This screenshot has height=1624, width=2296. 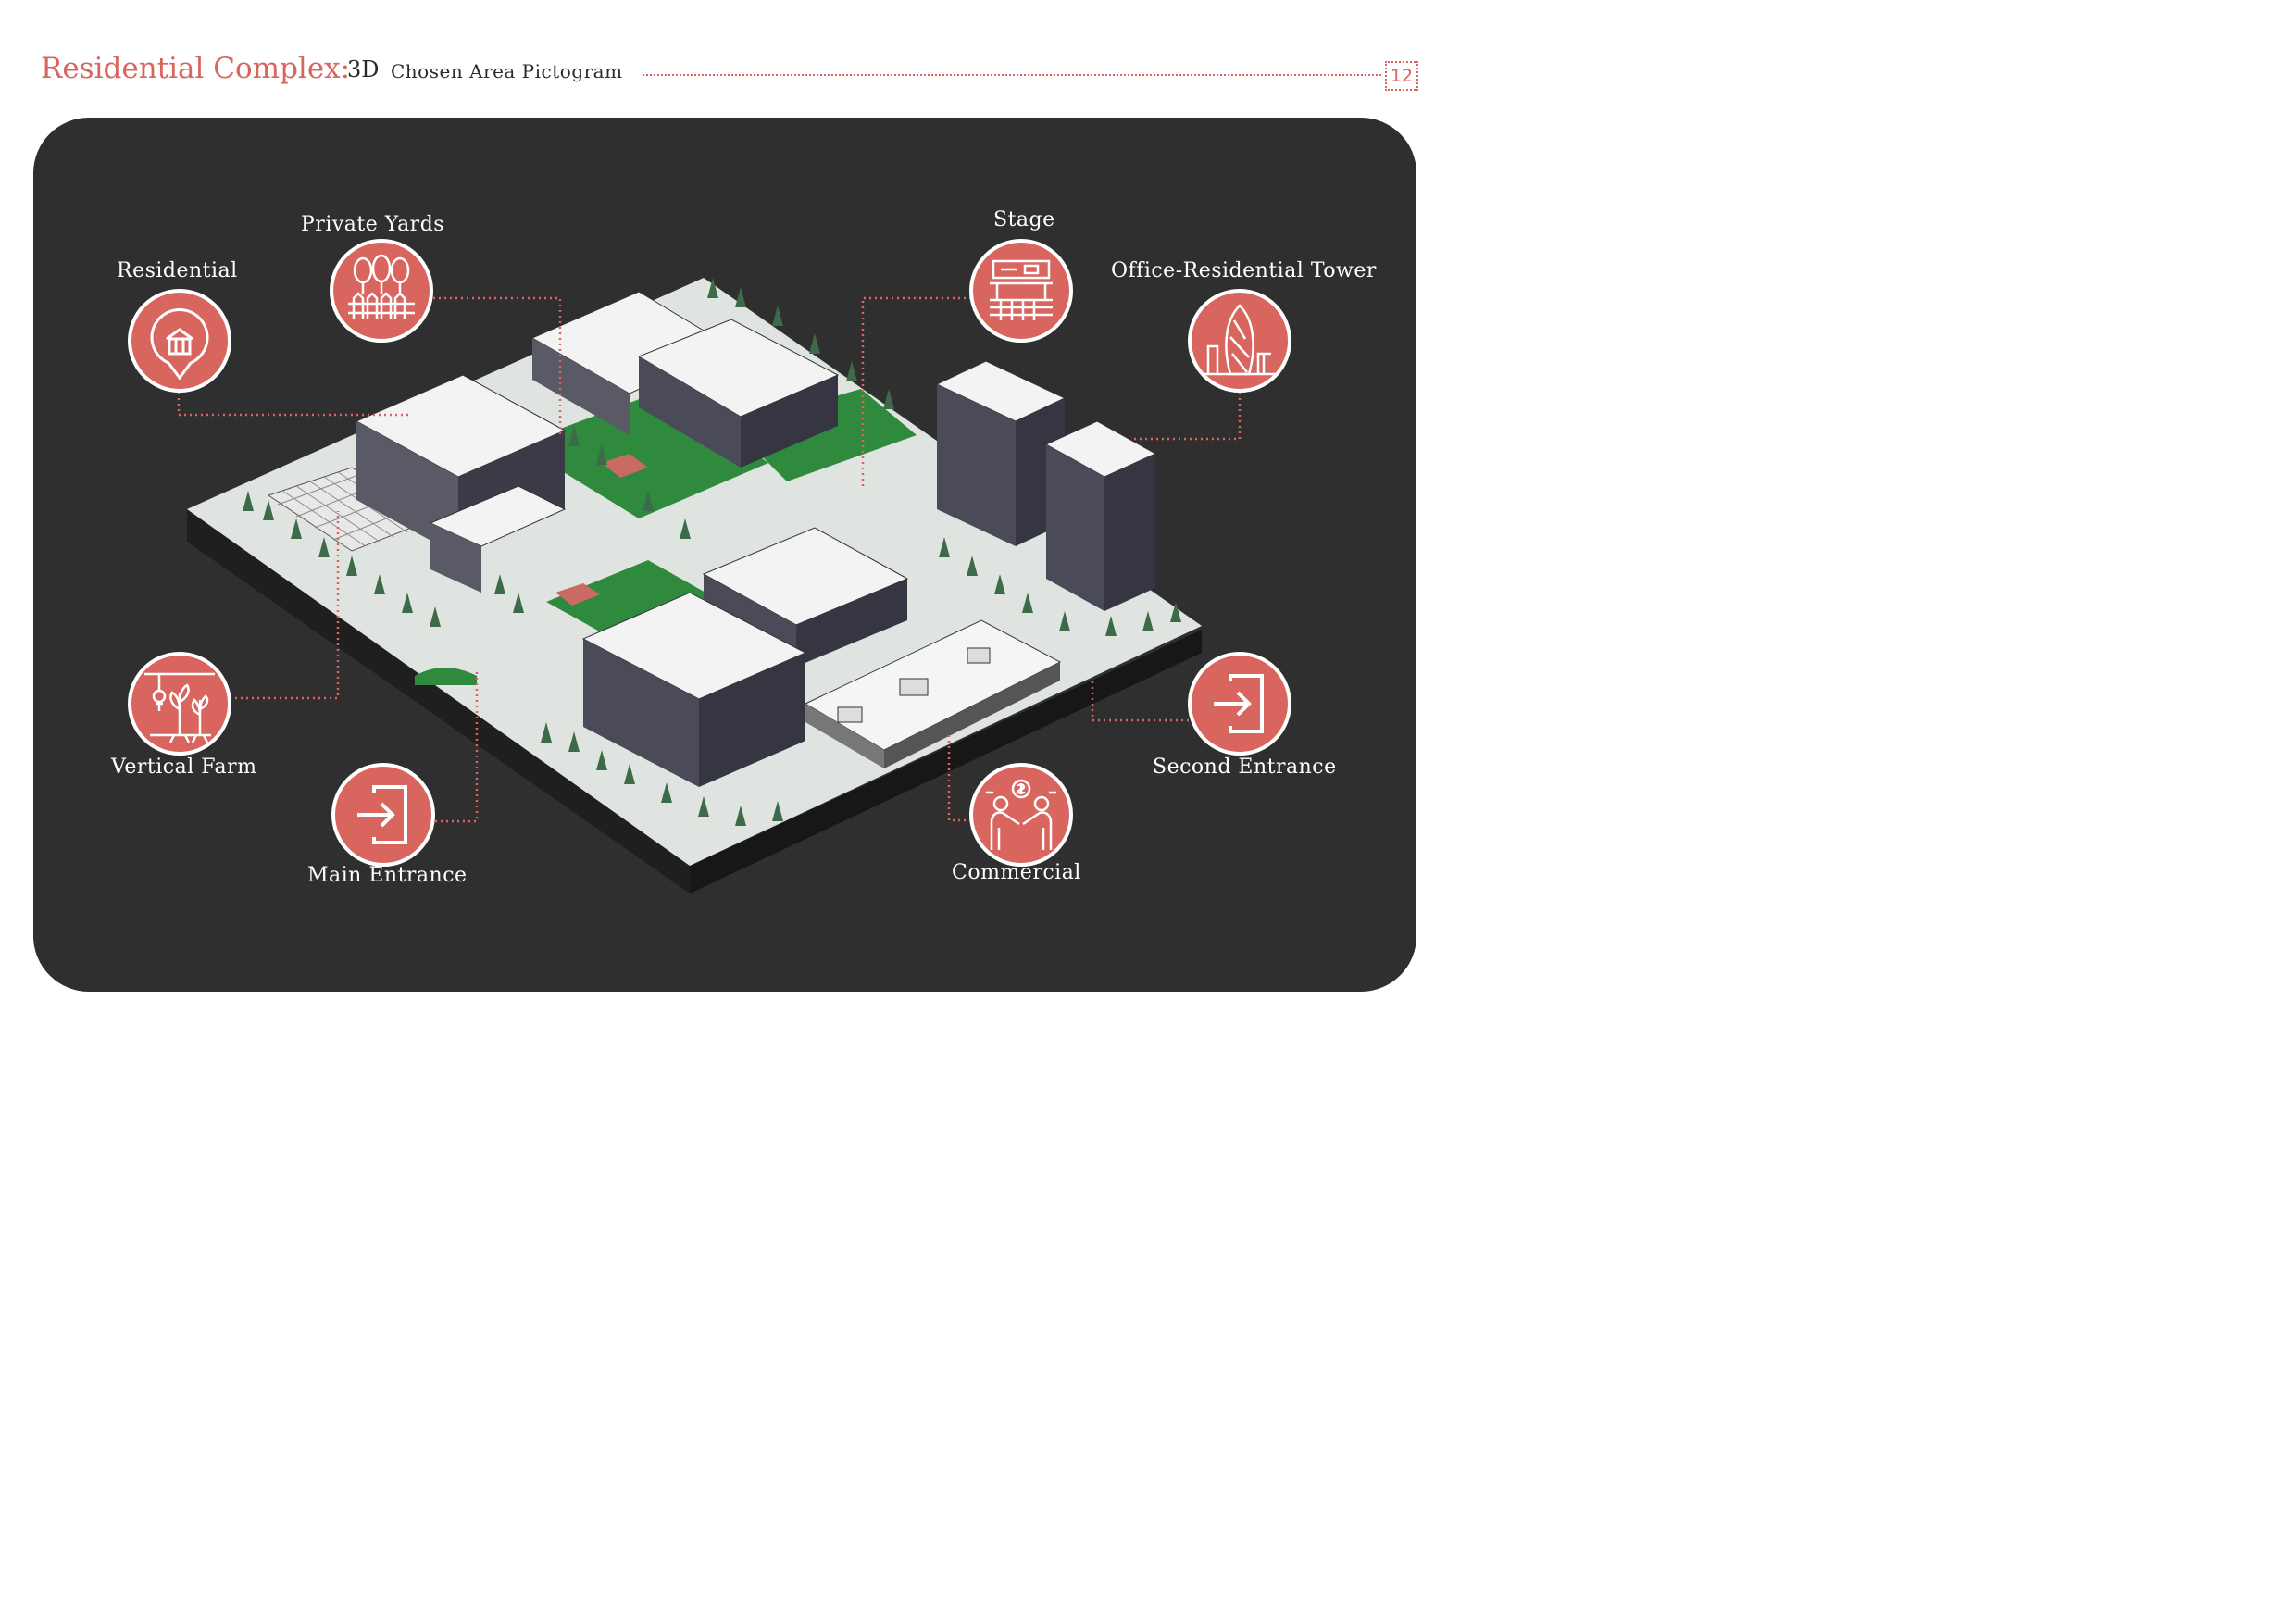 I want to click on handshake-dollar-icon, so click(x=1021, y=814).